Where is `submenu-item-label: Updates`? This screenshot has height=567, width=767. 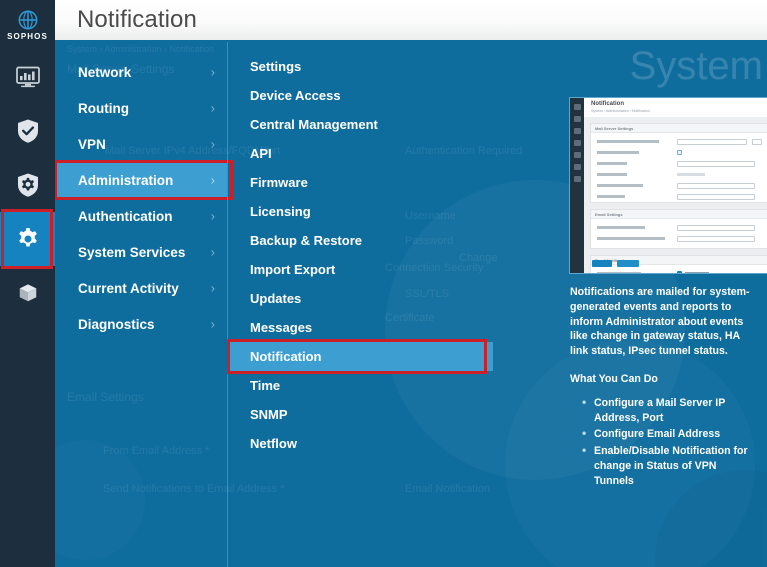
submenu-item-label: Updates is located at coordinates (276, 298).